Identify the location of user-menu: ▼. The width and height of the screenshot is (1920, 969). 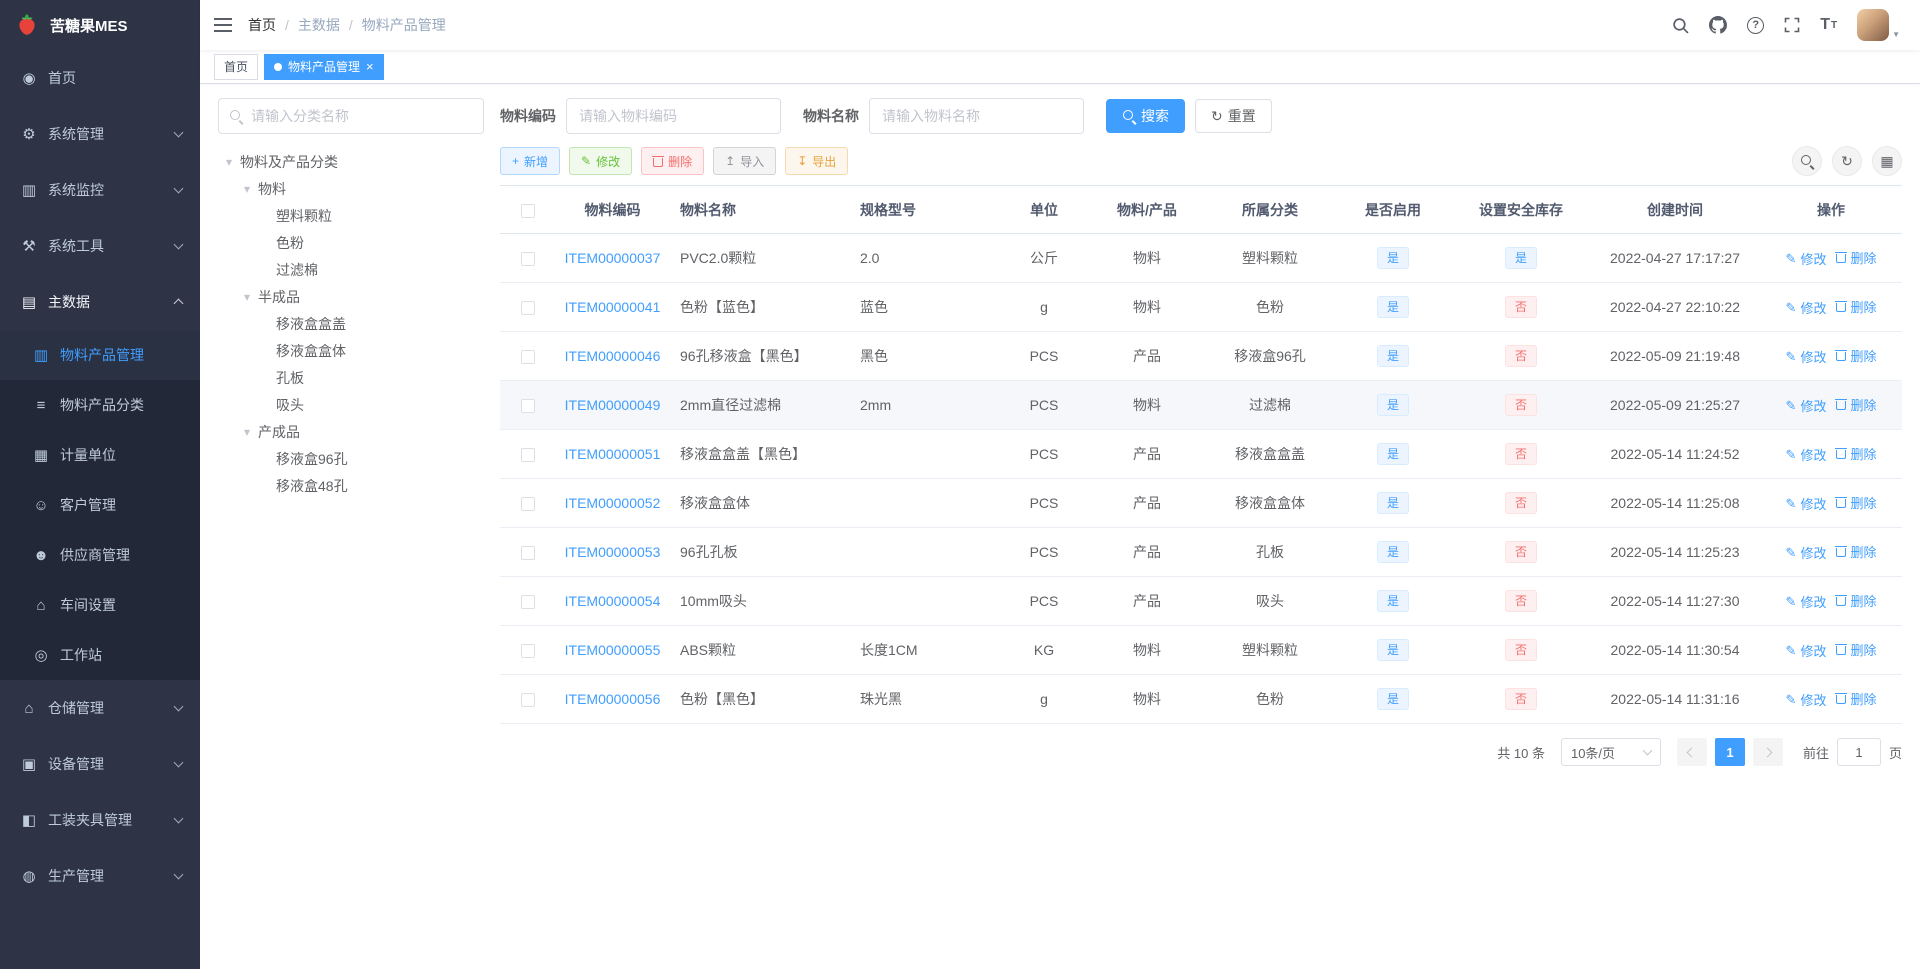
(1878, 25).